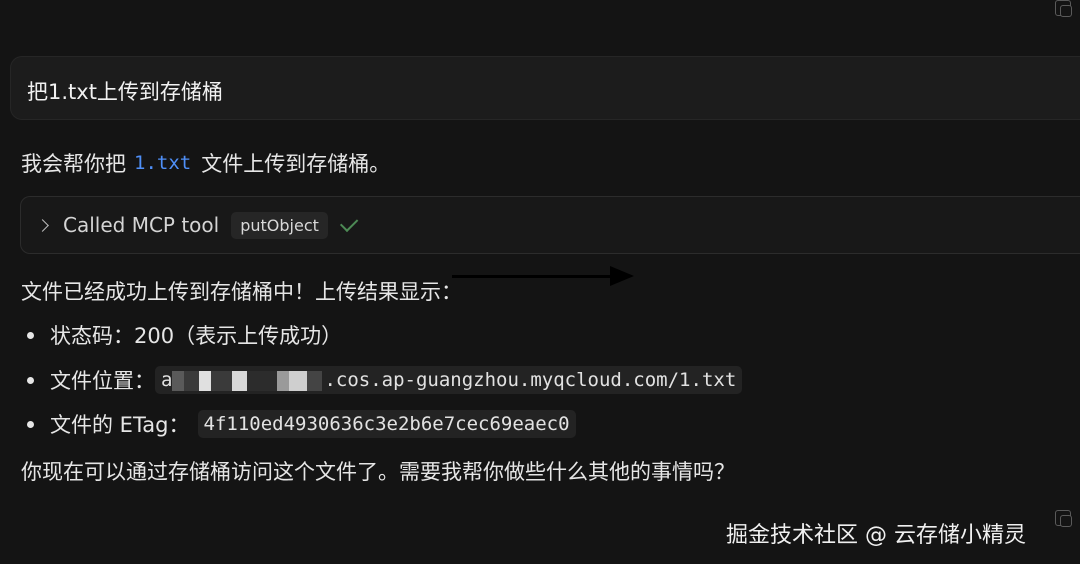 This screenshot has width=1080, height=564. What do you see at coordinates (543, 276) in the screenshot?
I see `arrow-right-icon` at bounding box center [543, 276].